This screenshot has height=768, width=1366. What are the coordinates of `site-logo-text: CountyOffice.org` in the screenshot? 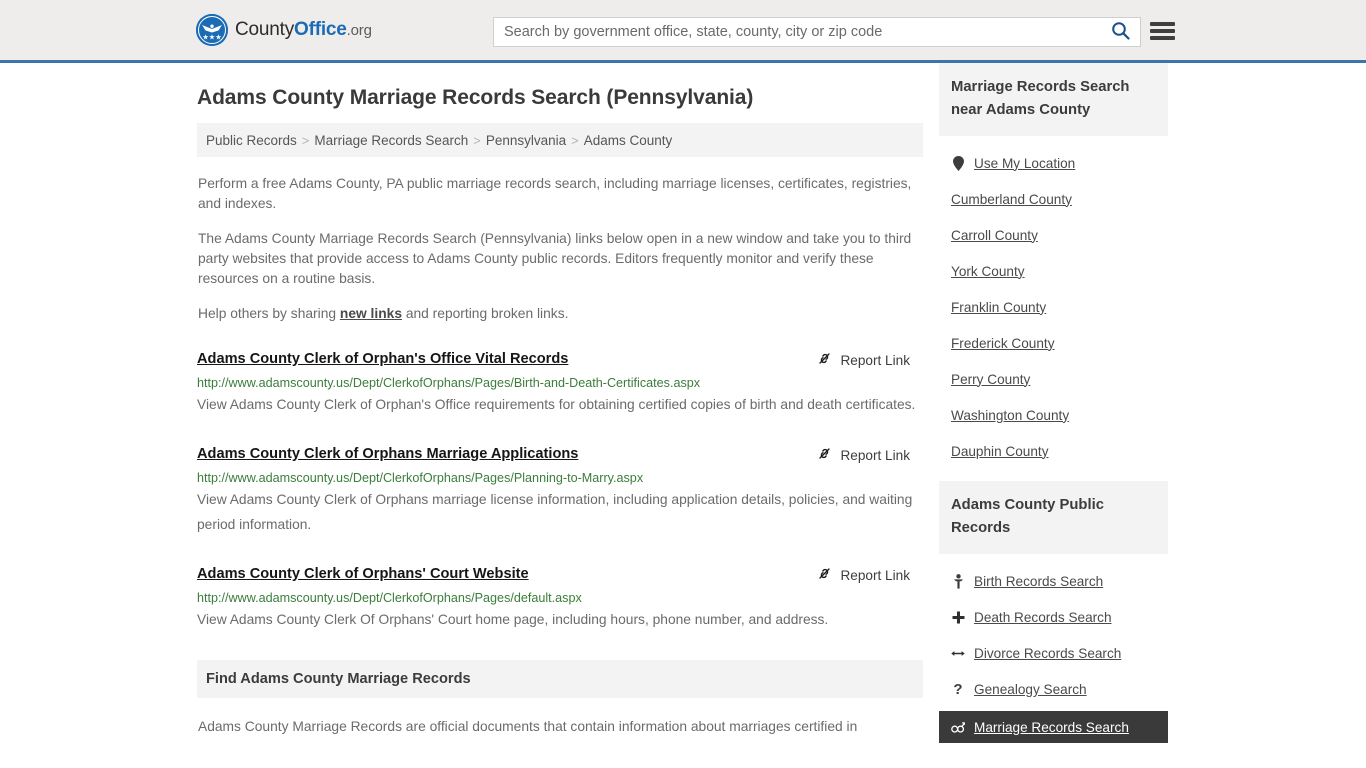 It's located at (303, 30).